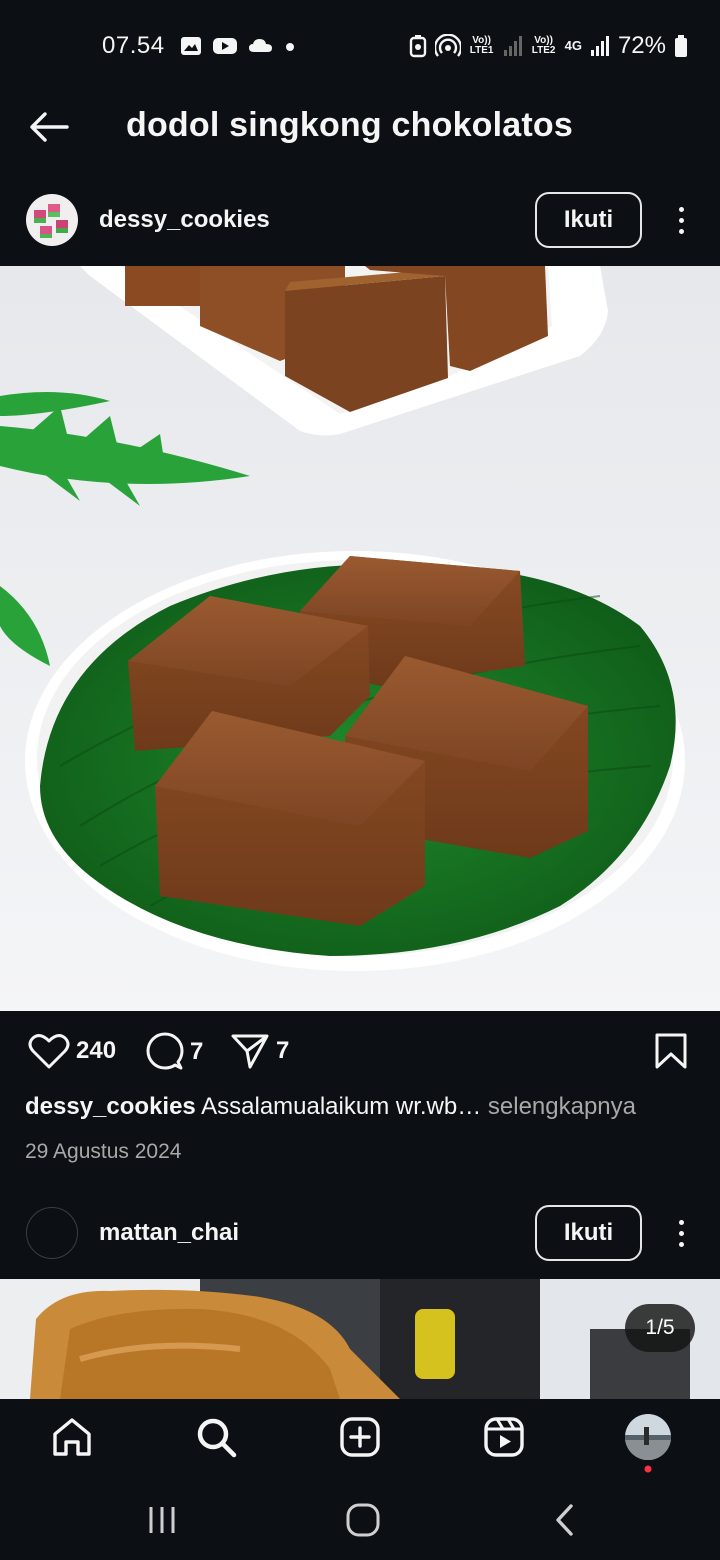  I want to click on back-button, so click(49, 127).